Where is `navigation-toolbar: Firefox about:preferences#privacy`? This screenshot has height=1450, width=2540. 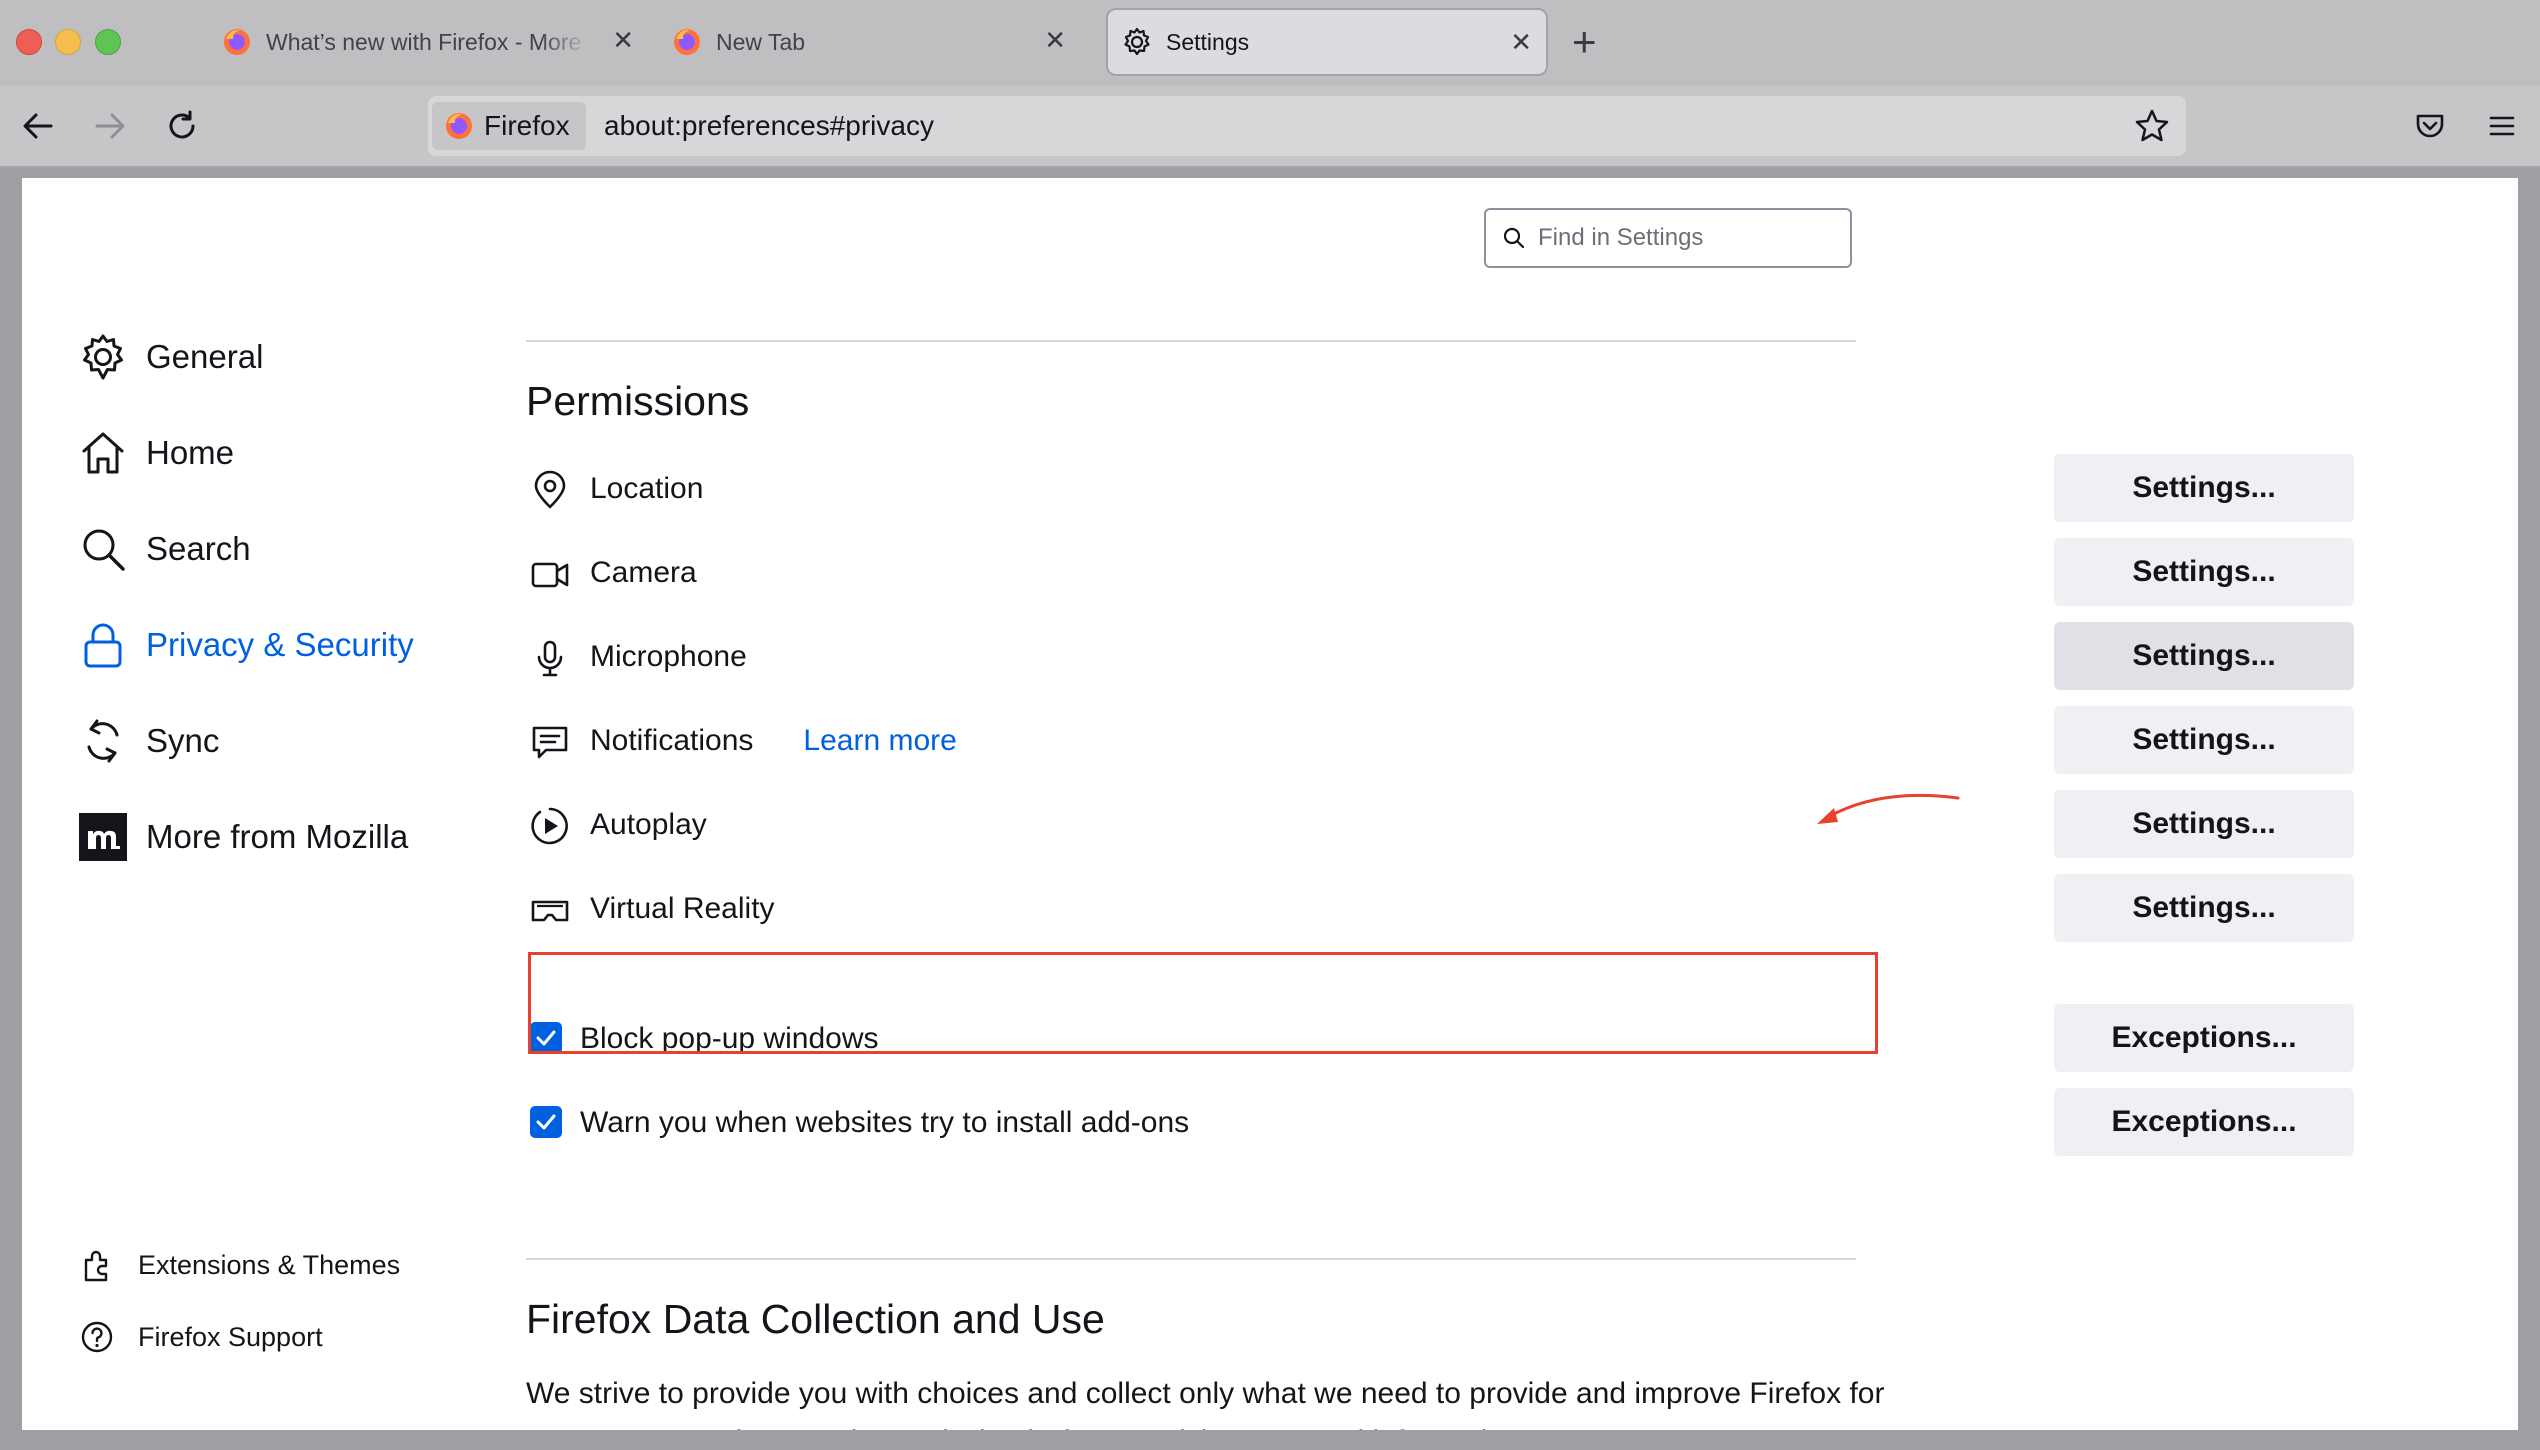
navigation-toolbar: Firefox about:preferences#privacy is located at coordinates (1270, 127).